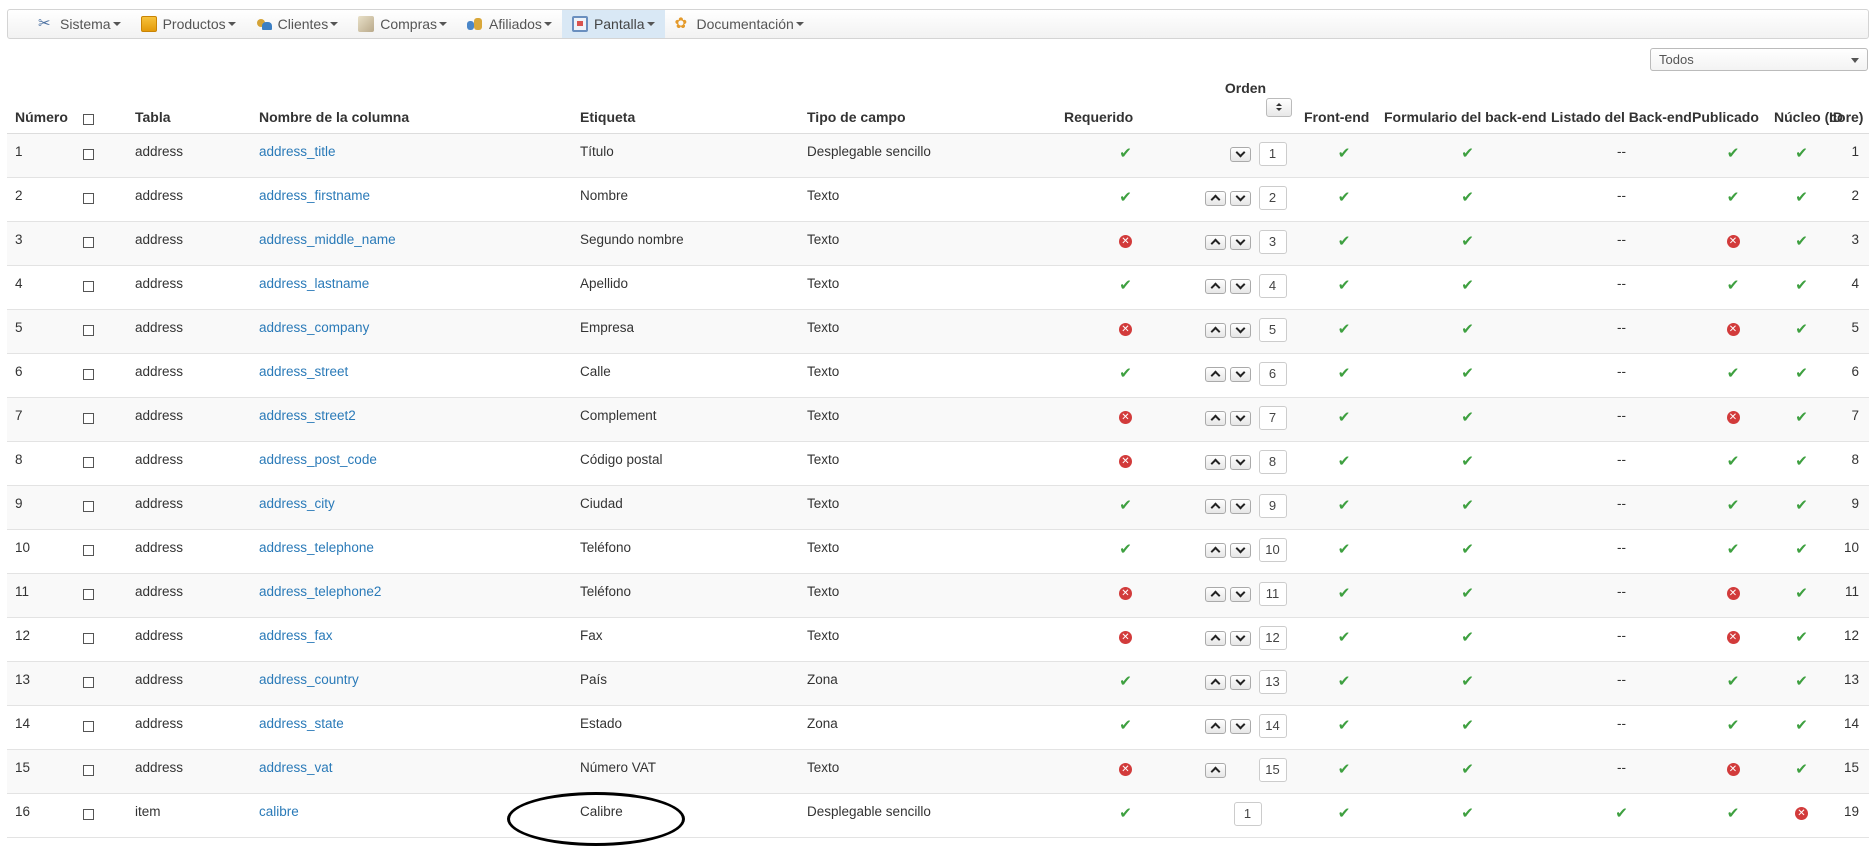 Image resolution: width=1875 pixels, height=848 pixels. I want to click on header-publicado: Publicado, so click(1733, 107).